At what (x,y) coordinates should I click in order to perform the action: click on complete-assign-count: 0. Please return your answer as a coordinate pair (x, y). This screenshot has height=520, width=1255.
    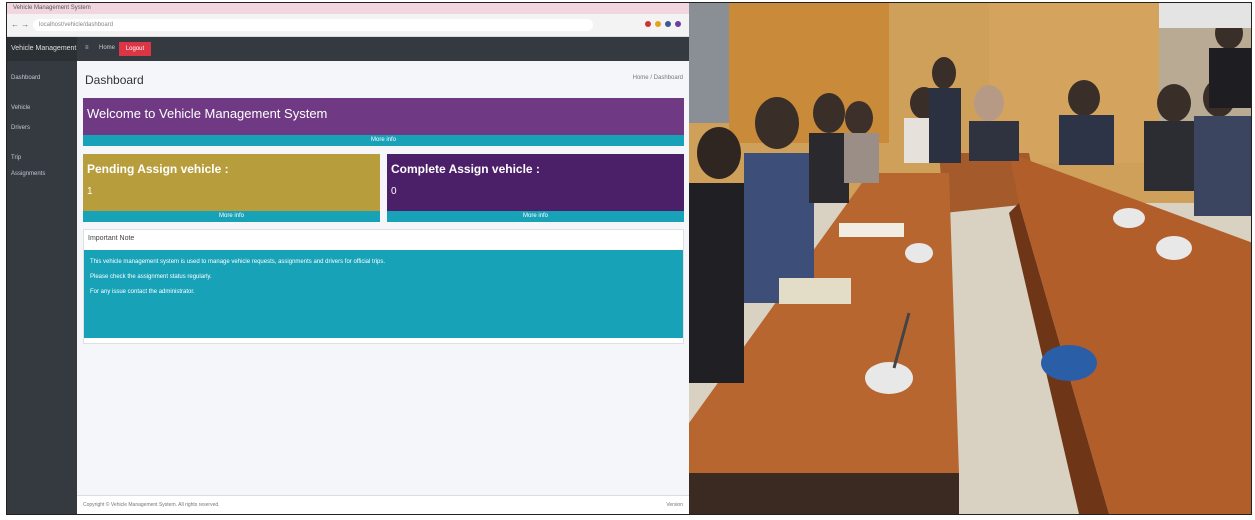
    Looking at the image, I should click on (394, 191).